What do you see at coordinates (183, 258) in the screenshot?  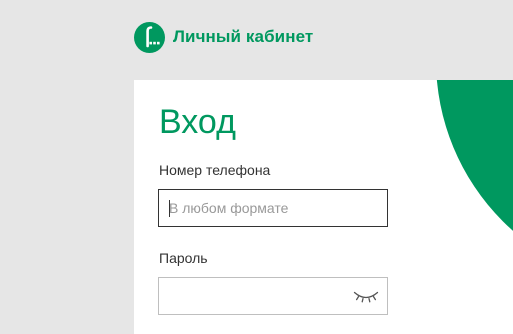 I see `password-label: Пароль` at bounding box center [183, 258].